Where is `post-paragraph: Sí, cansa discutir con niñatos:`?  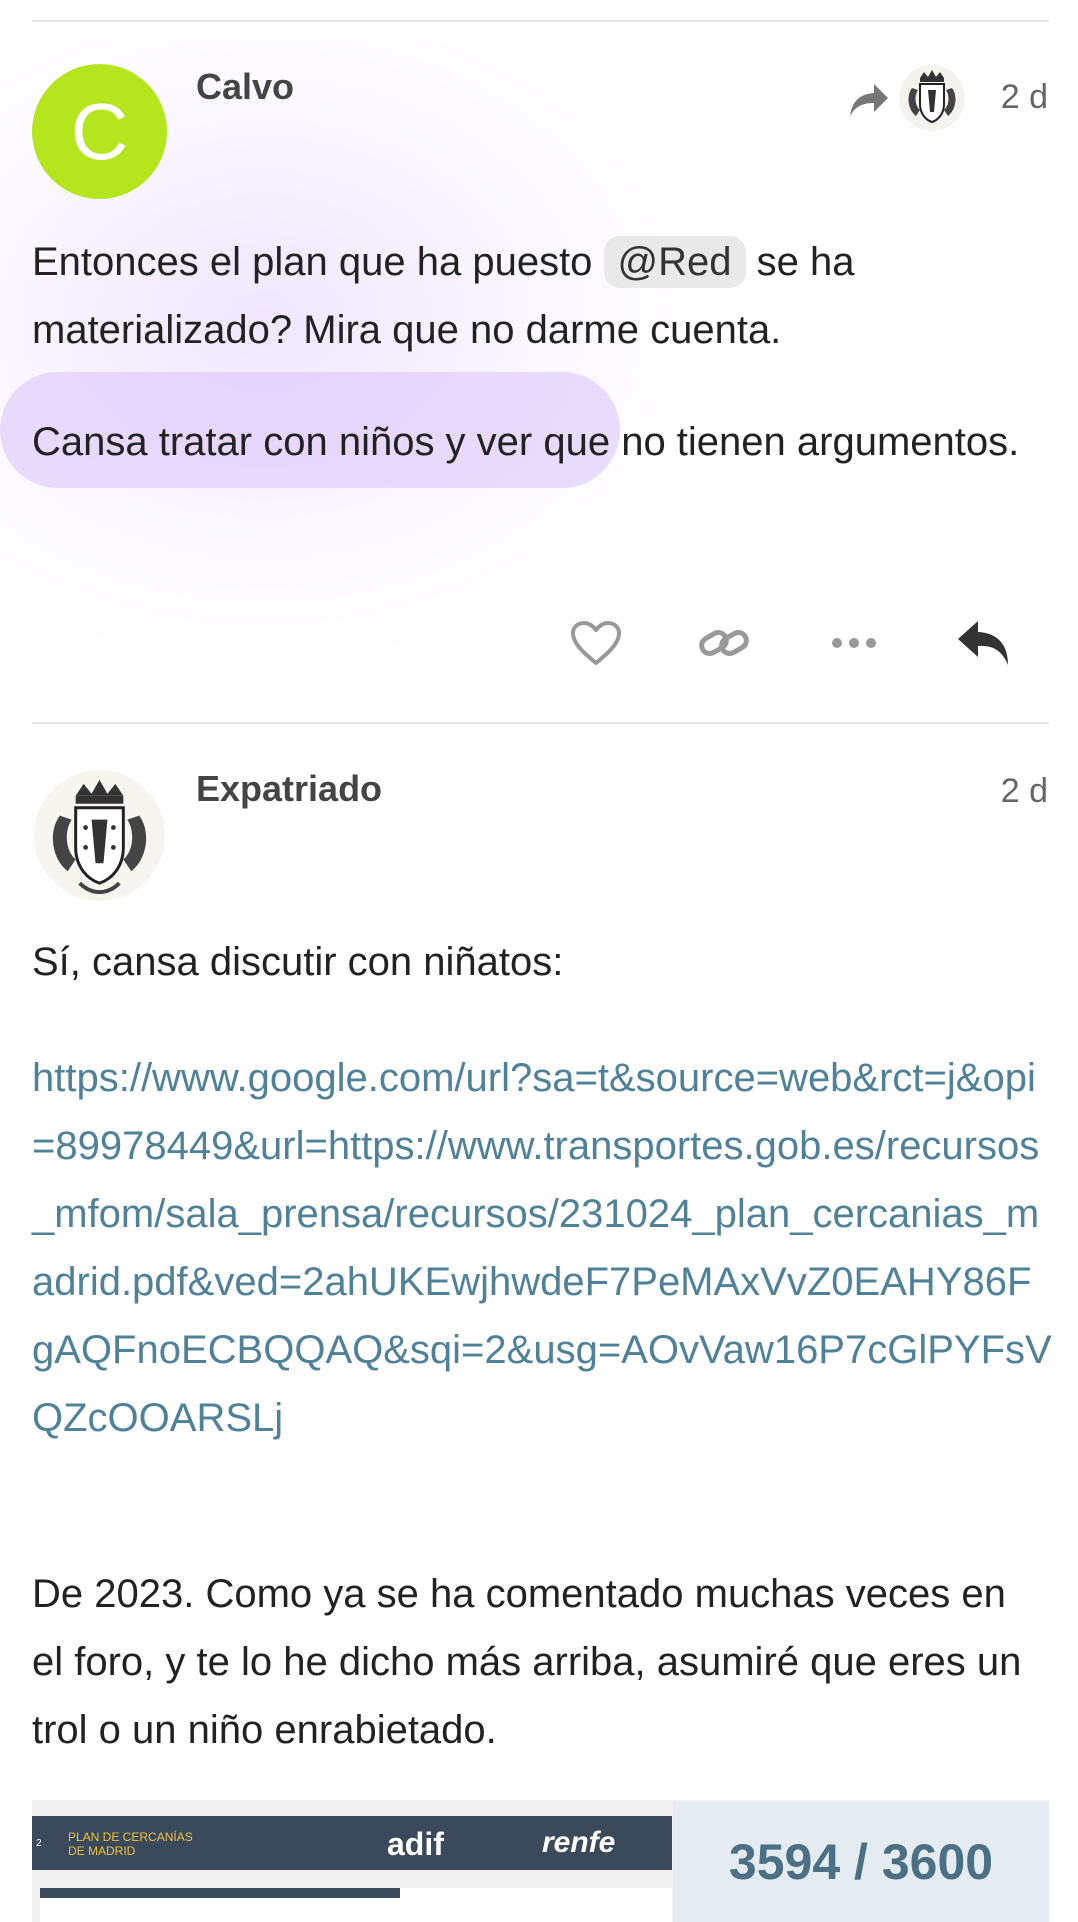 post-paragraph: Sí, cansa discutir con niñatos: is located at coordinates (298, 962).